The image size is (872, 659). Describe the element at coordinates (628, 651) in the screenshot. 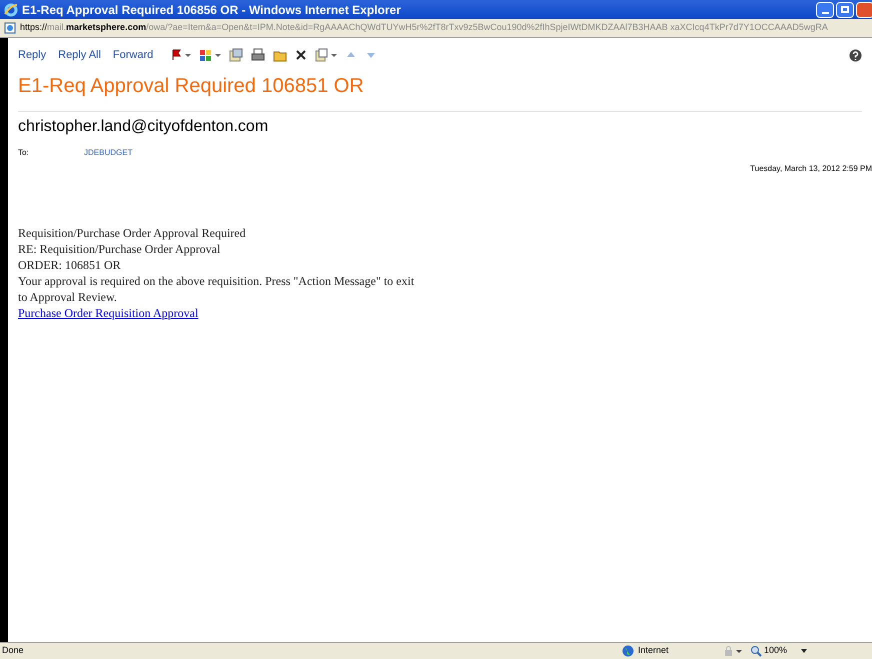

I see `globe-icon` at that location.